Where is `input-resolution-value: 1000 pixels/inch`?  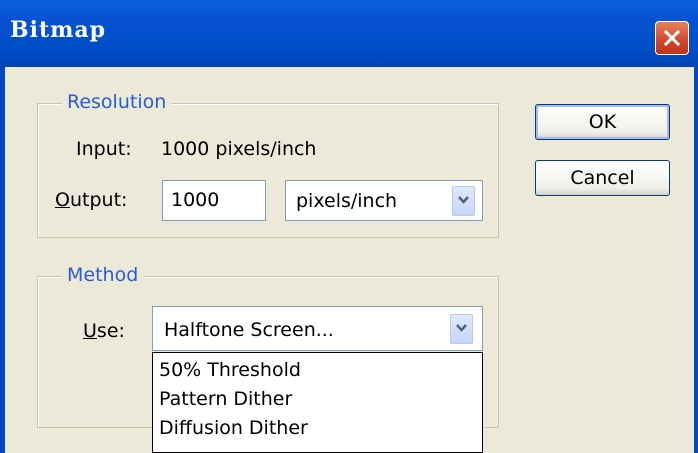
input-resolution-value: 1000 pixels/inch is located at coordinates (239, 149).